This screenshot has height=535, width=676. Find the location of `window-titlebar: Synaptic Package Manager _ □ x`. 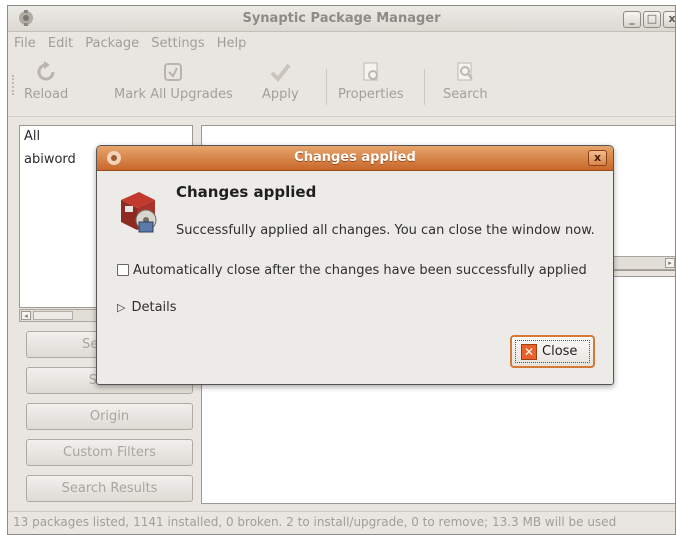

window-titlebar: Synaptic Package Manager _ □ x is located at coordinates (341, 19).